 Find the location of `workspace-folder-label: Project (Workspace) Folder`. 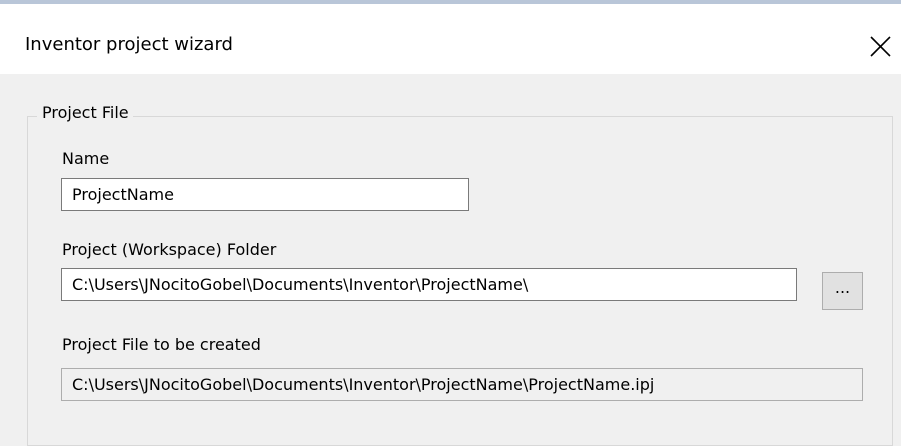

workspace-folder-label: Project (Workspace) Folder is located at coordinates (169, 249).